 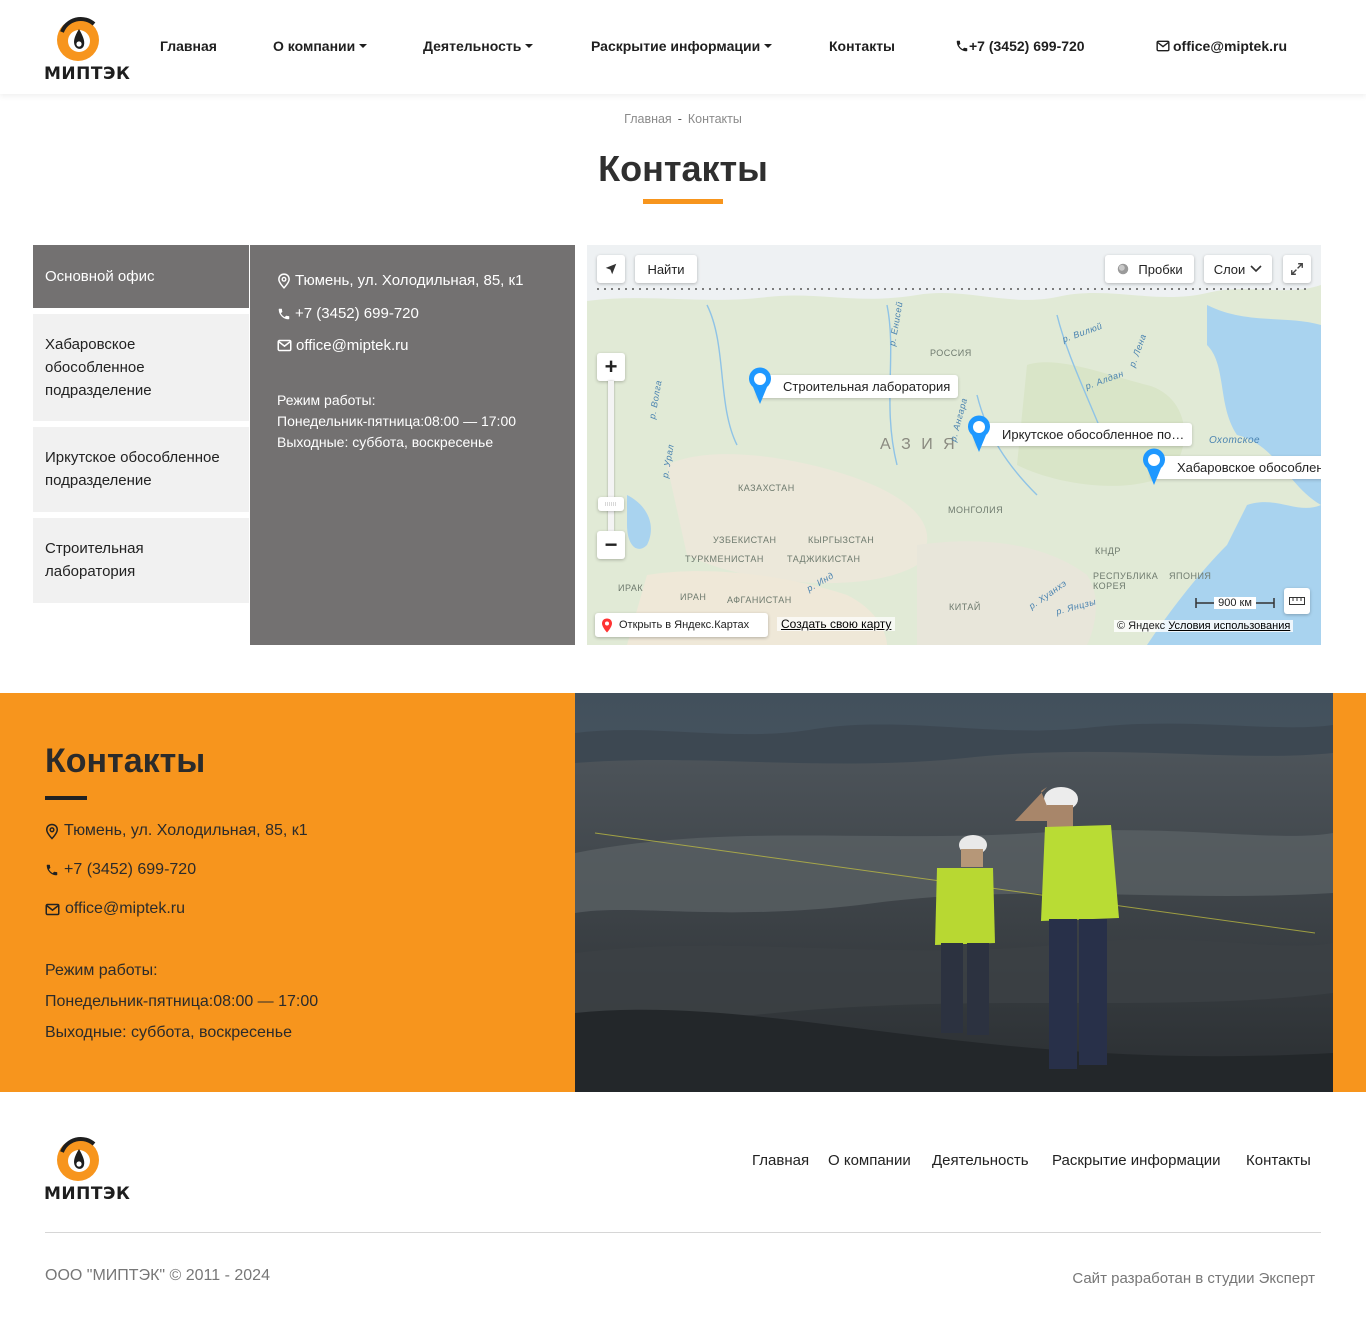 I want to click on band-email-link: office@miptek.ru, so click(x=115, y=909).